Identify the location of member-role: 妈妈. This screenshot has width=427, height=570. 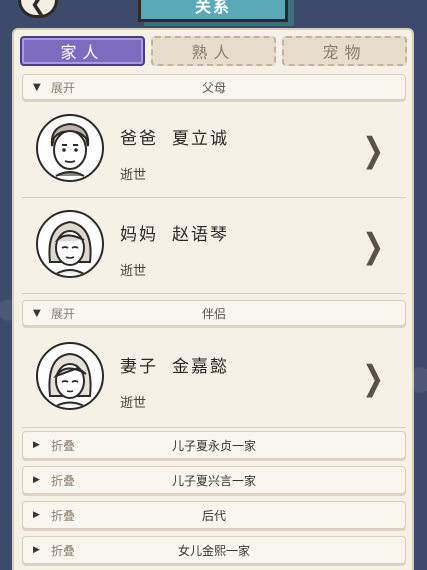
(139, 235).